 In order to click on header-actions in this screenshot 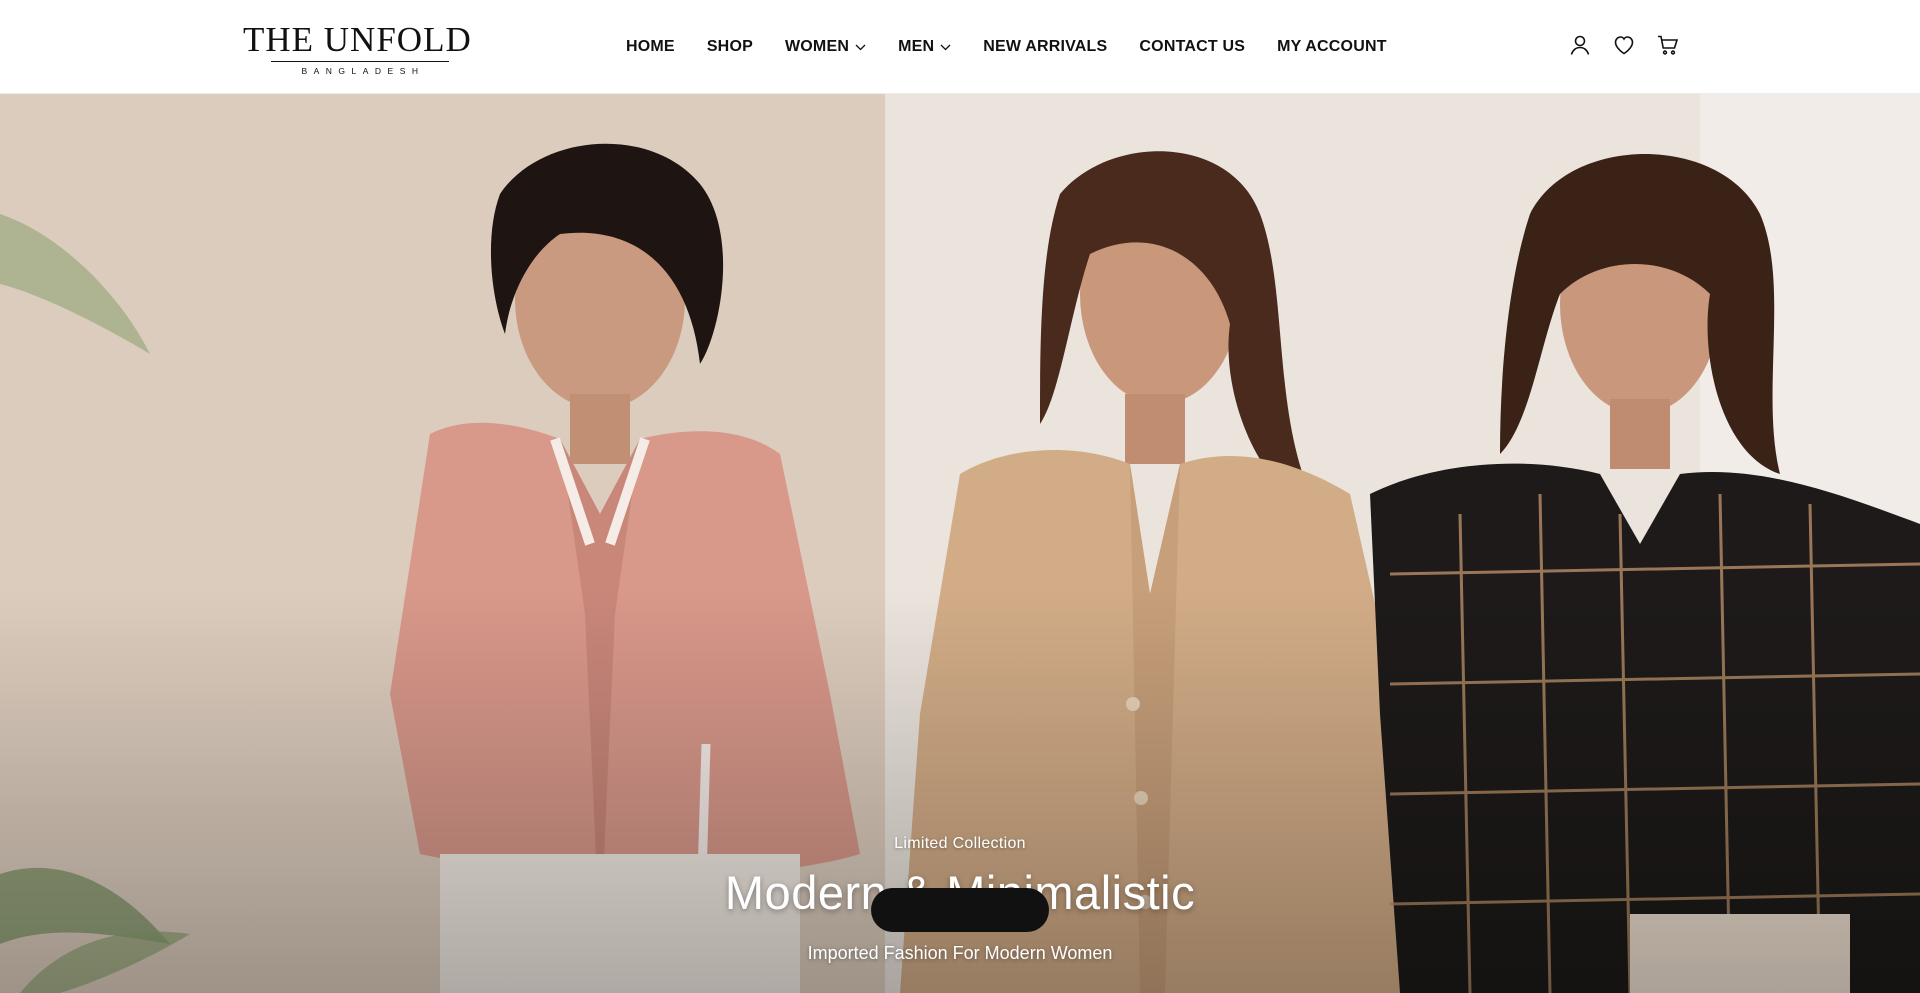, I will do `click(1624, 45)`.